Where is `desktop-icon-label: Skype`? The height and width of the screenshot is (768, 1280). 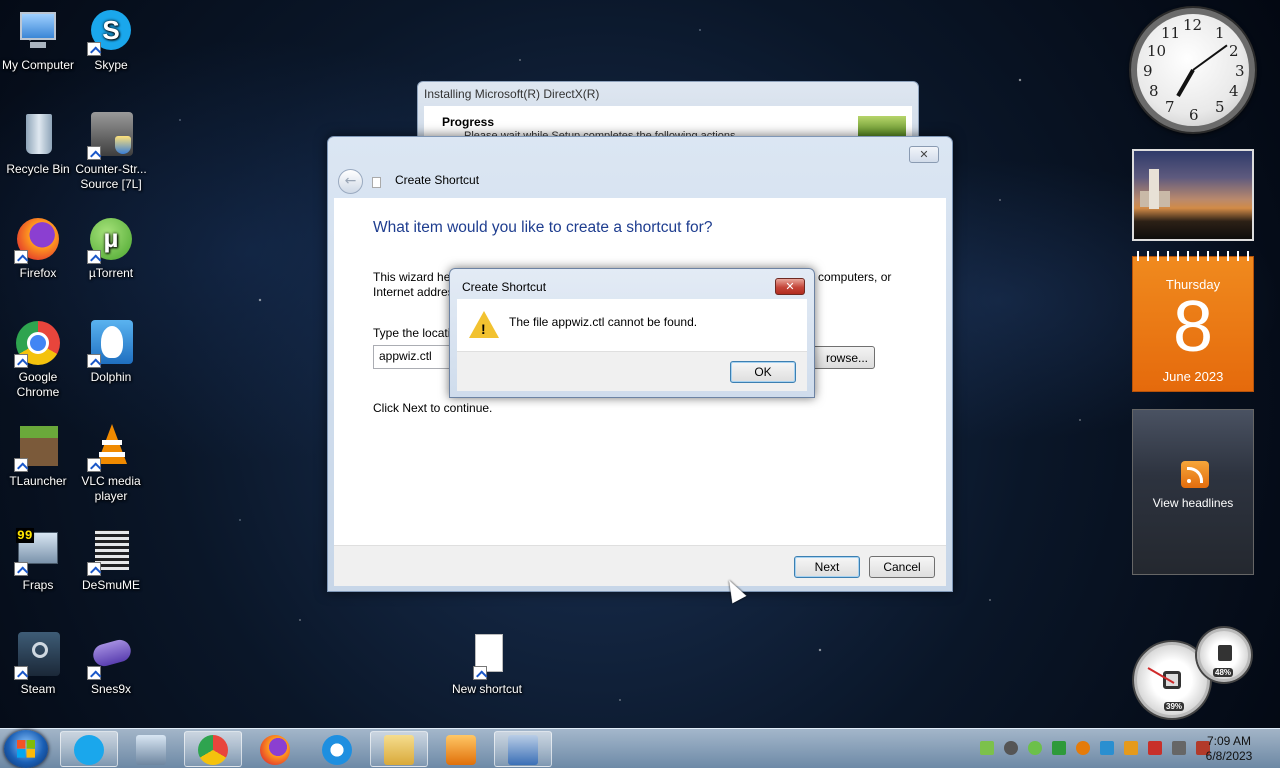
desktop-icon-label: Skype is located at coordinates (111, 65).